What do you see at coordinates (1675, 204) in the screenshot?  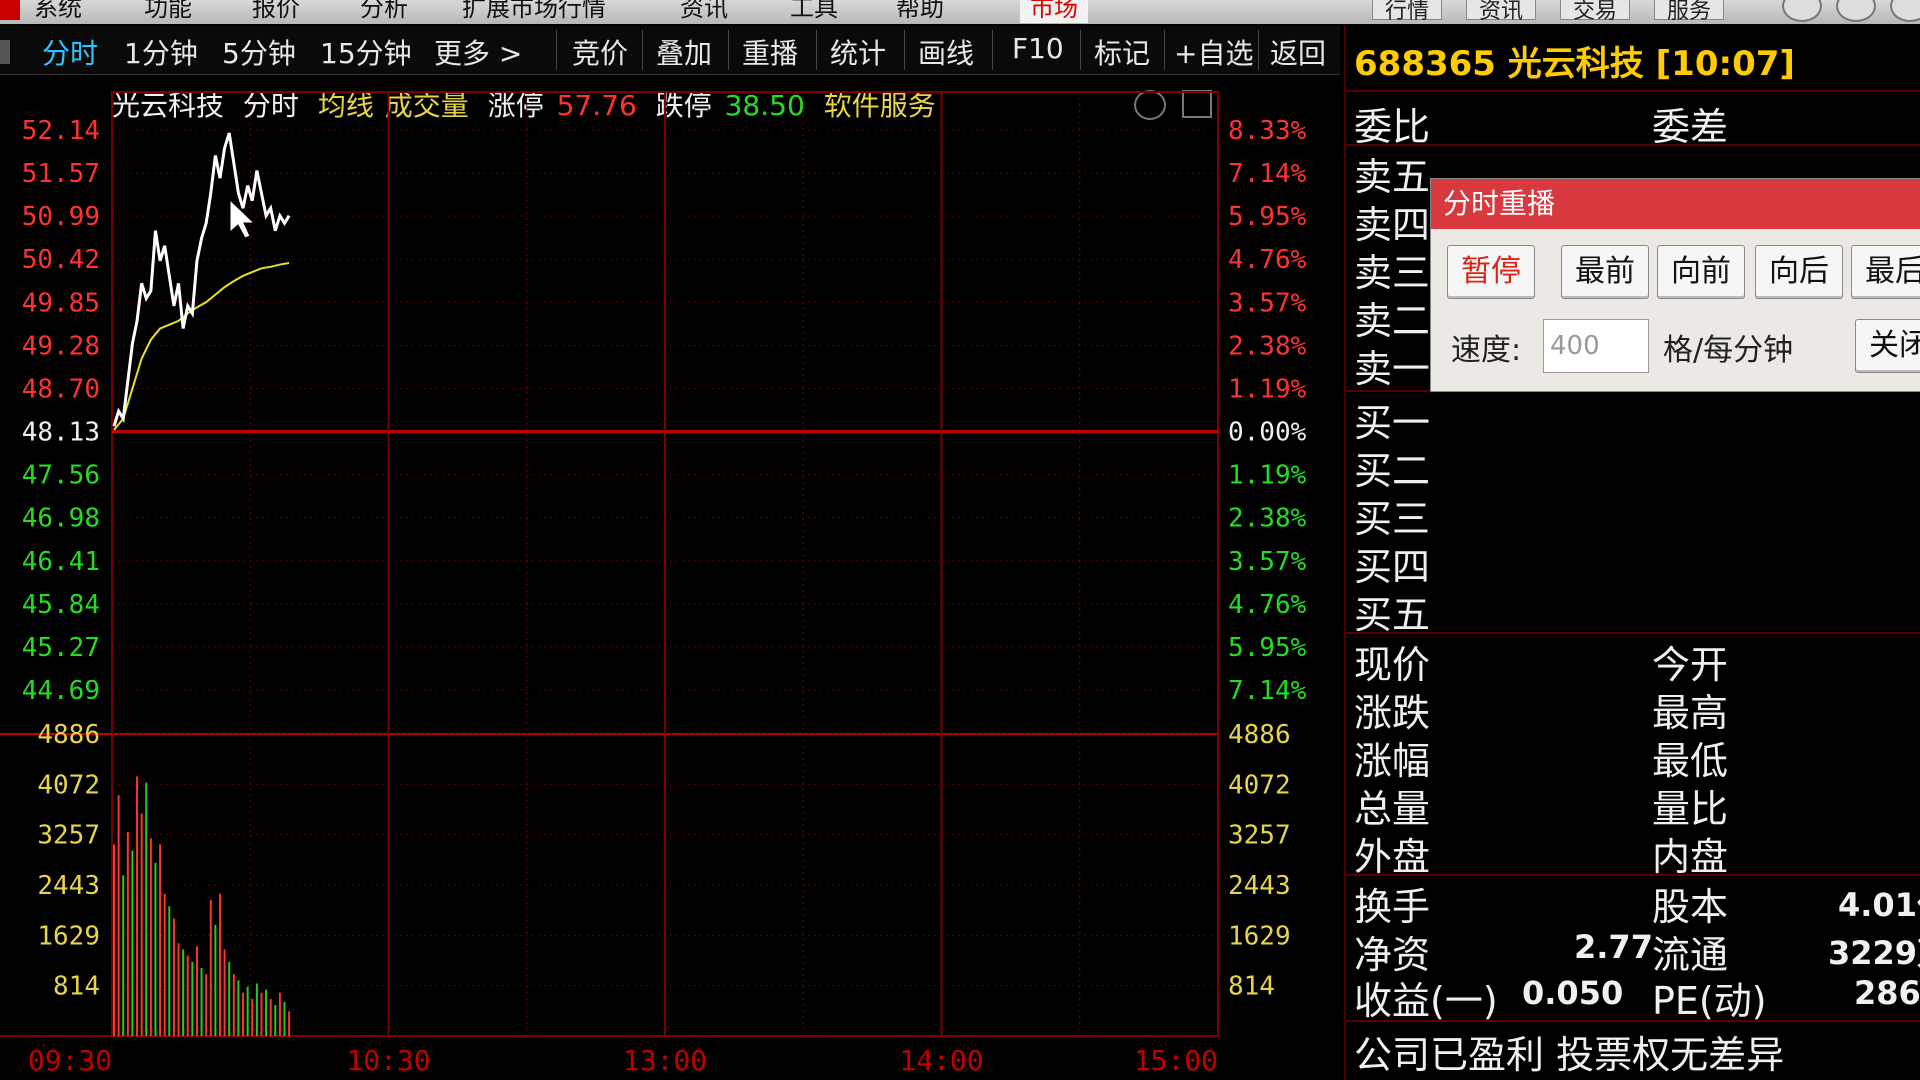 I see `replay-dialog-title: 分时重播` at bounding box center [1675, 204].